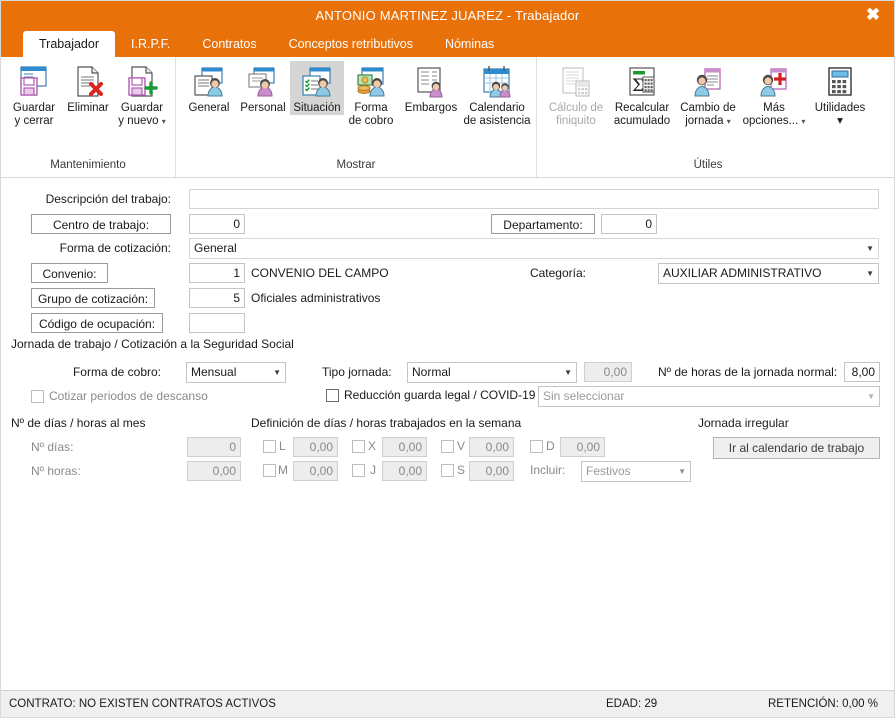 This screenshot has width=895, height=718. I want to click on close-icon: ✖, so click(873, 16).